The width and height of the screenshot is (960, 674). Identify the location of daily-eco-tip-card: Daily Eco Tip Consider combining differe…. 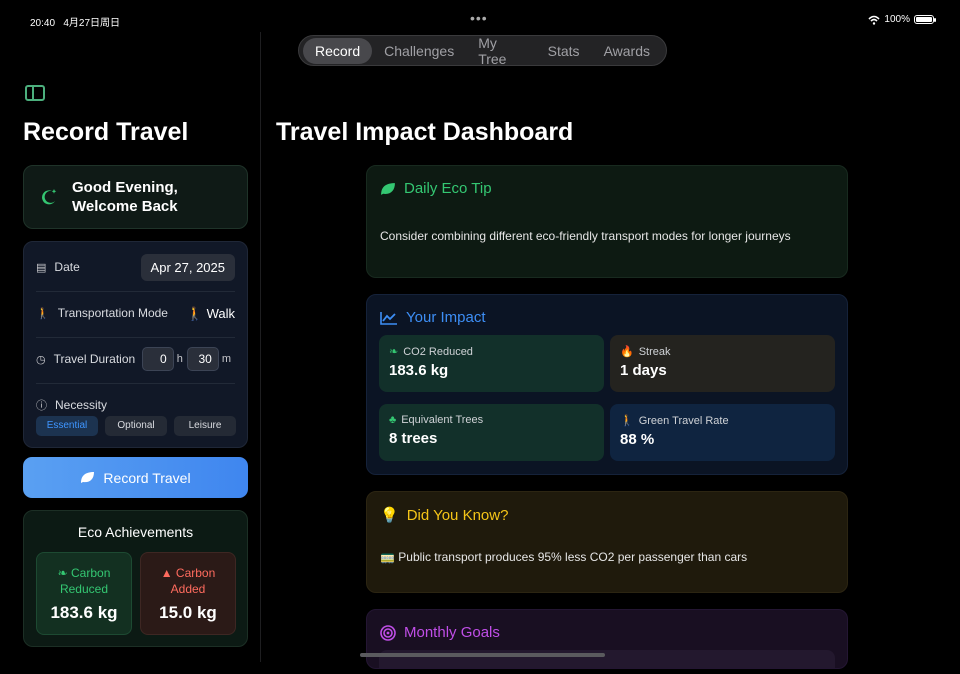
(607, 221).